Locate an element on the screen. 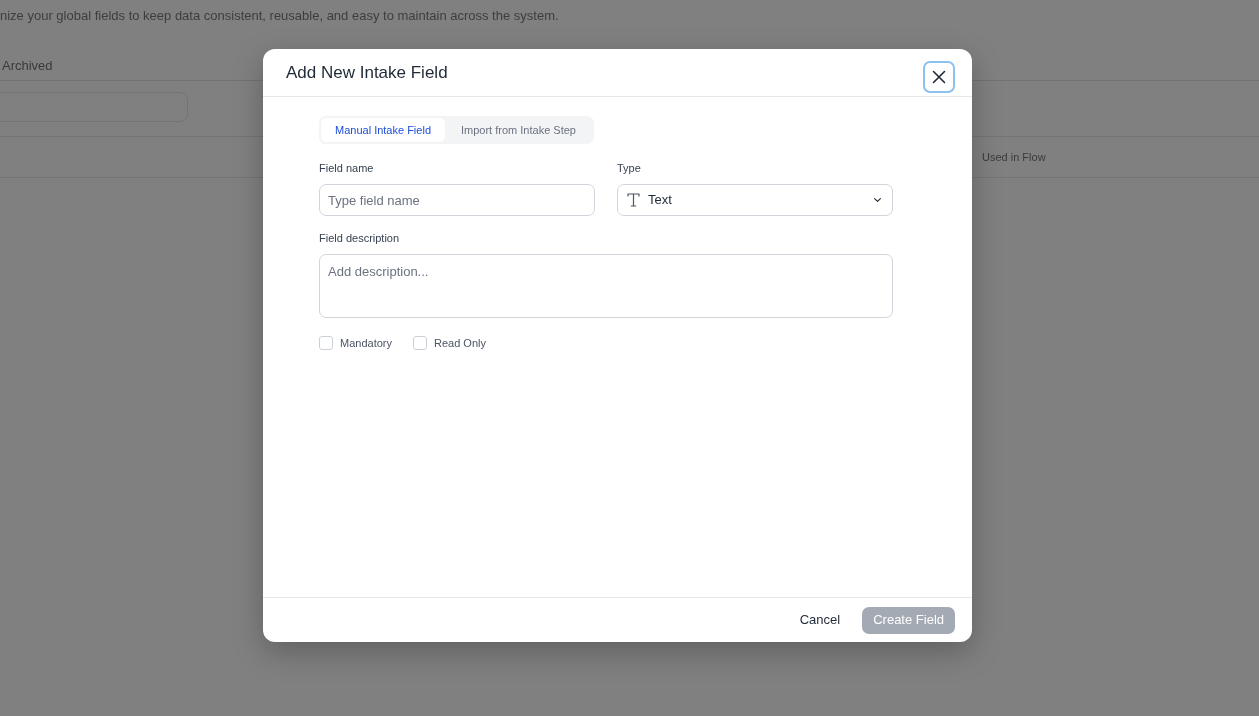  page-subtitle: nize your global fields to keep data consistent, reusable, and easy to maintain across the system. is located at coordinates (280, 16).